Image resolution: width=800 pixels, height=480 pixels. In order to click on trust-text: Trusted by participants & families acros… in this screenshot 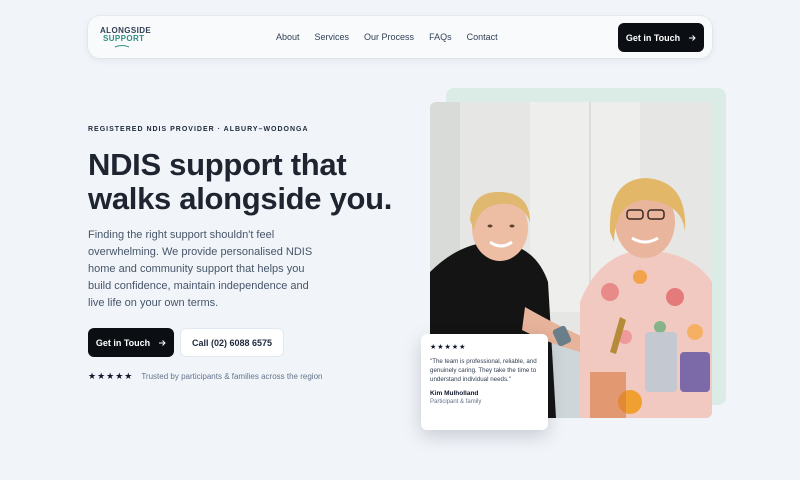, I will do `click(232, 376)`.